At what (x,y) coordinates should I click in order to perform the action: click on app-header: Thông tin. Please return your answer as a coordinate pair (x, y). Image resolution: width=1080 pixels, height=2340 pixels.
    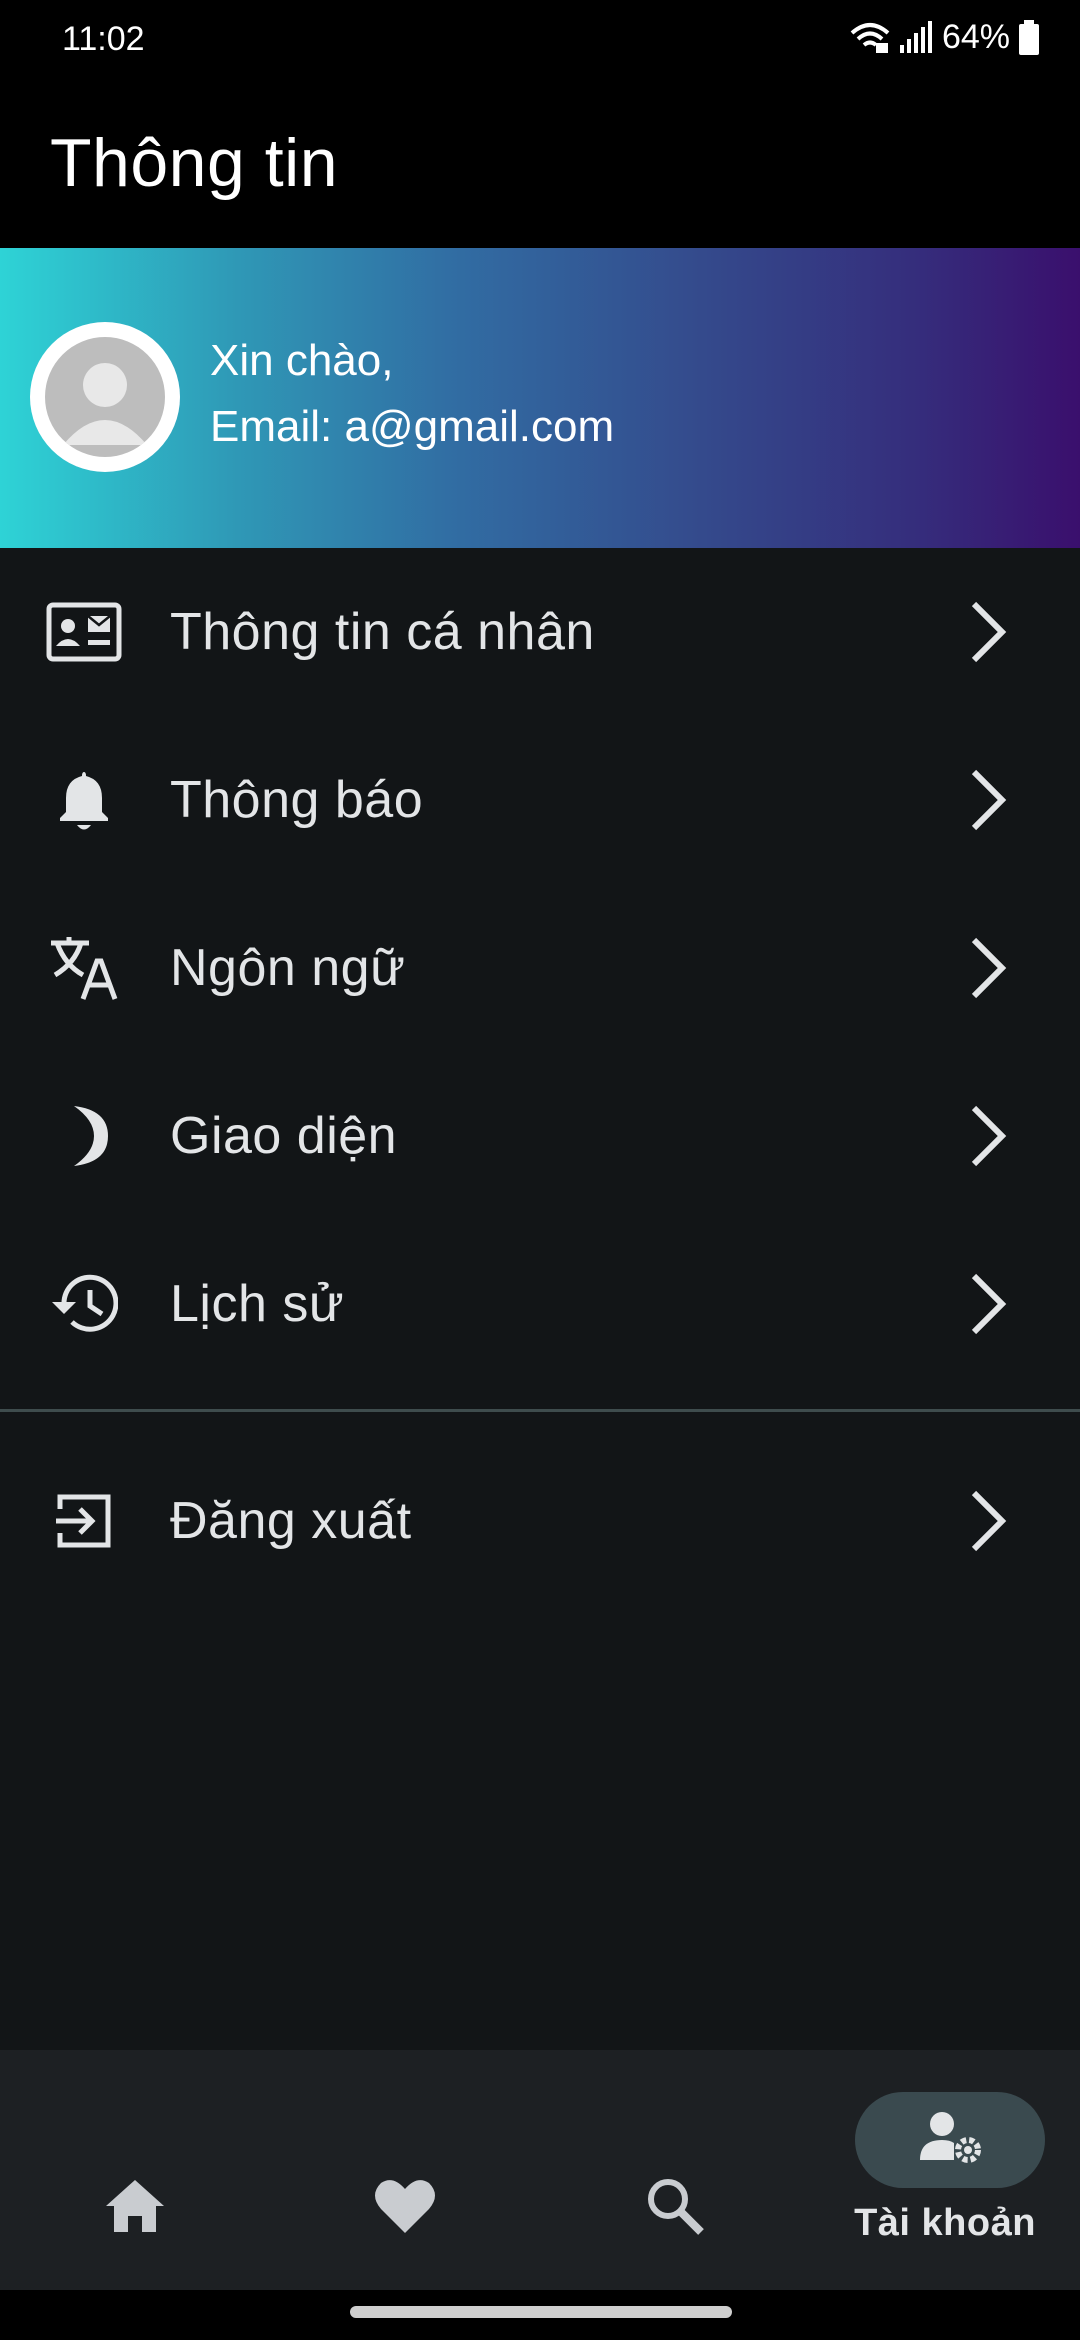
    Looking at the image, I should click on (540, 164).